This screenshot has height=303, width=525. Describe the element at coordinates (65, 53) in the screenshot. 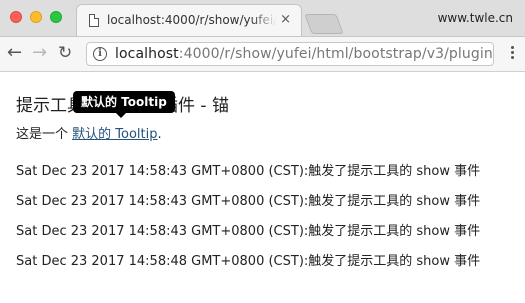

I see `reload-icon: ↻` at that location.